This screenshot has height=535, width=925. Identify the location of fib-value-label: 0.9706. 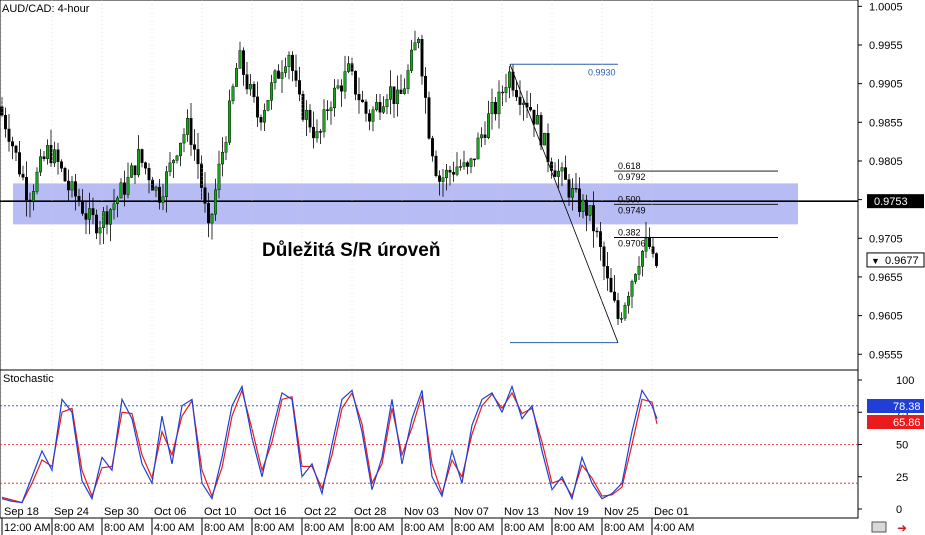
(632, 244).